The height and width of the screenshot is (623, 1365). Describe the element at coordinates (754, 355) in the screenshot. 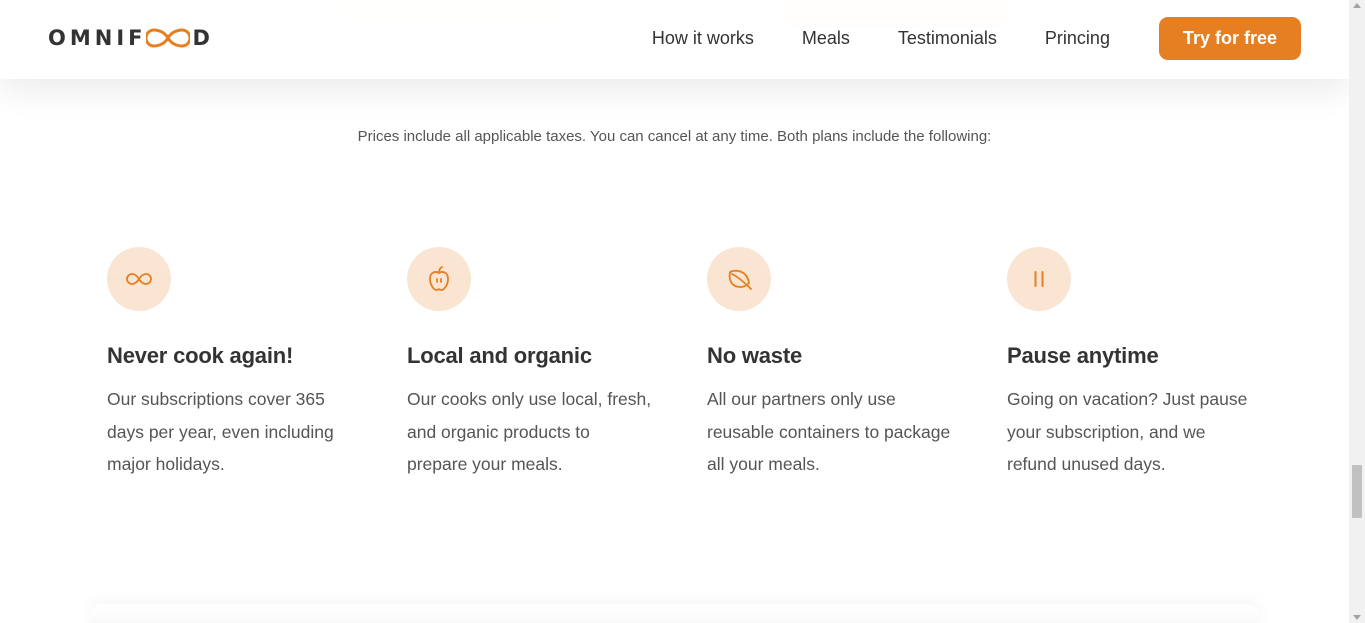

I see `feature-title: No waste` at that location.